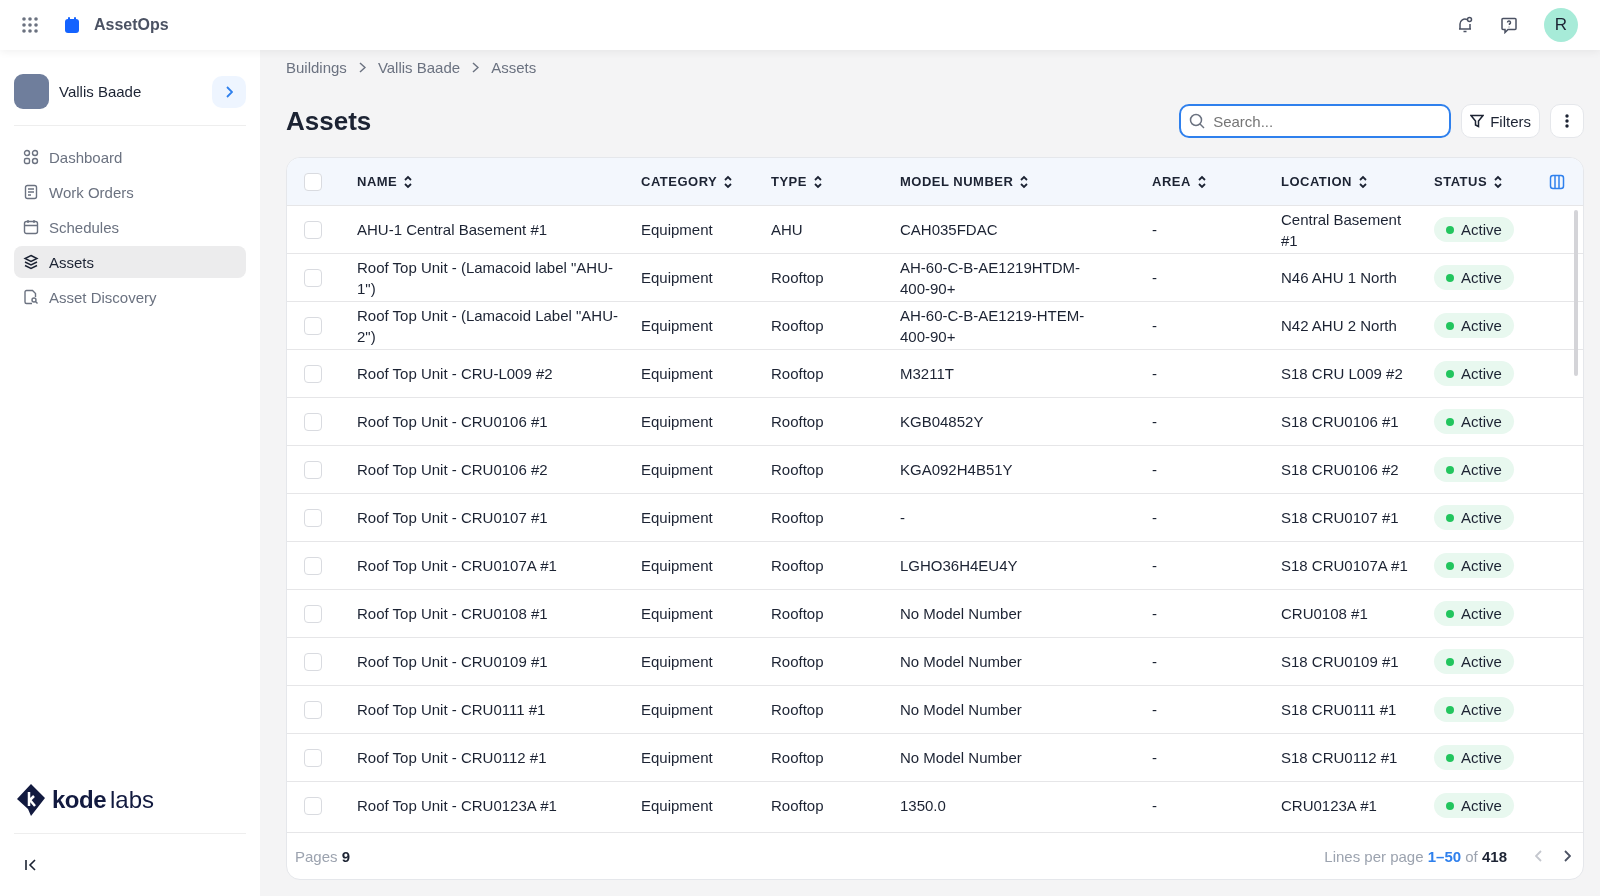 The height and width of the screenshot is (896, 1600). Describe the element at coordinates (101, 91) in the screenshot. I see `building-name: Vallis Baade` at that location.